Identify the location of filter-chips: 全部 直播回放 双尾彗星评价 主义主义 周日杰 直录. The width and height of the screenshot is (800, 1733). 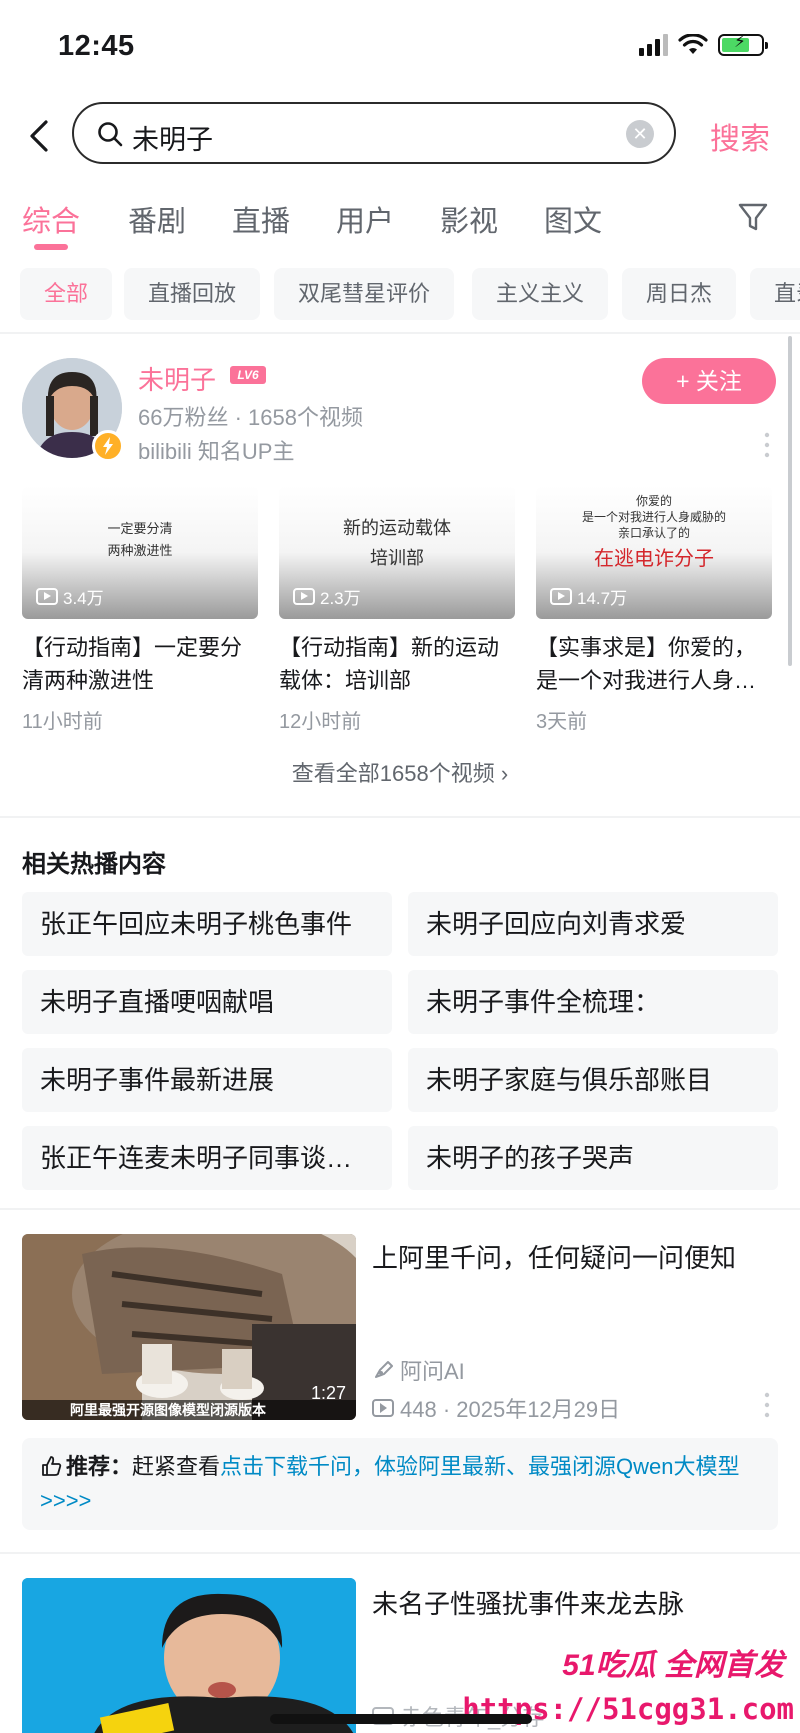
(400, 294).